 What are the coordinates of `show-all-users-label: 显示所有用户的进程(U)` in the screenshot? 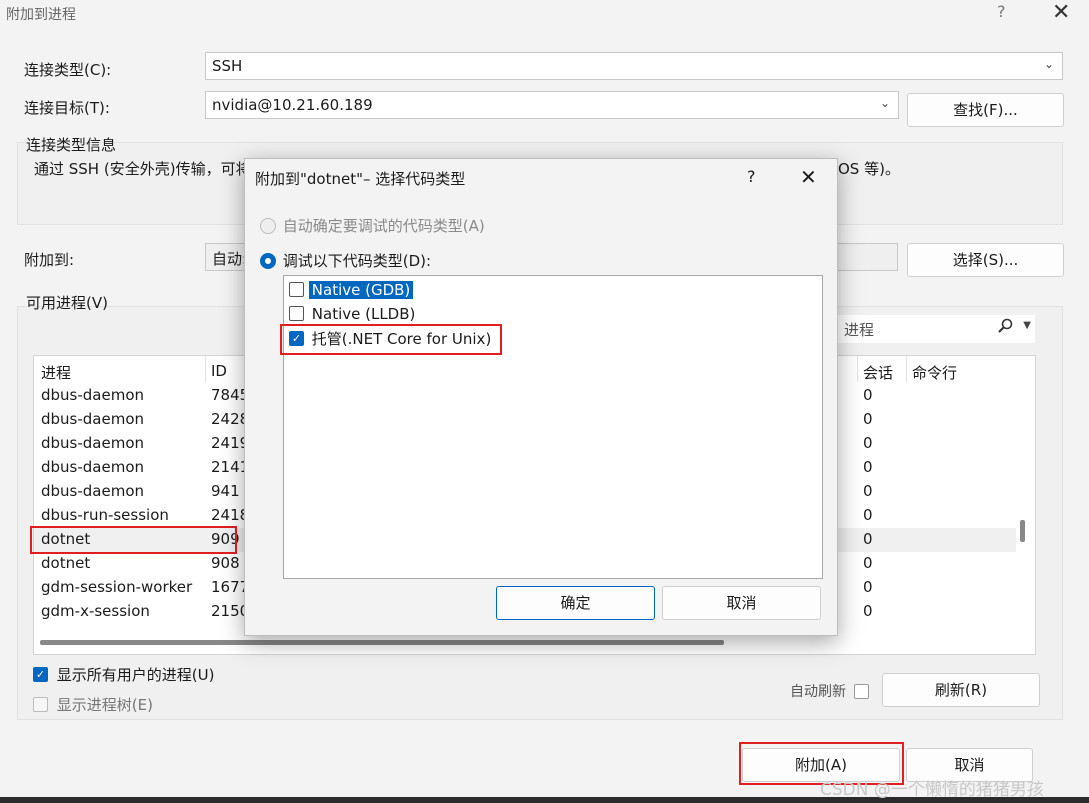 It's located at (135, 675).